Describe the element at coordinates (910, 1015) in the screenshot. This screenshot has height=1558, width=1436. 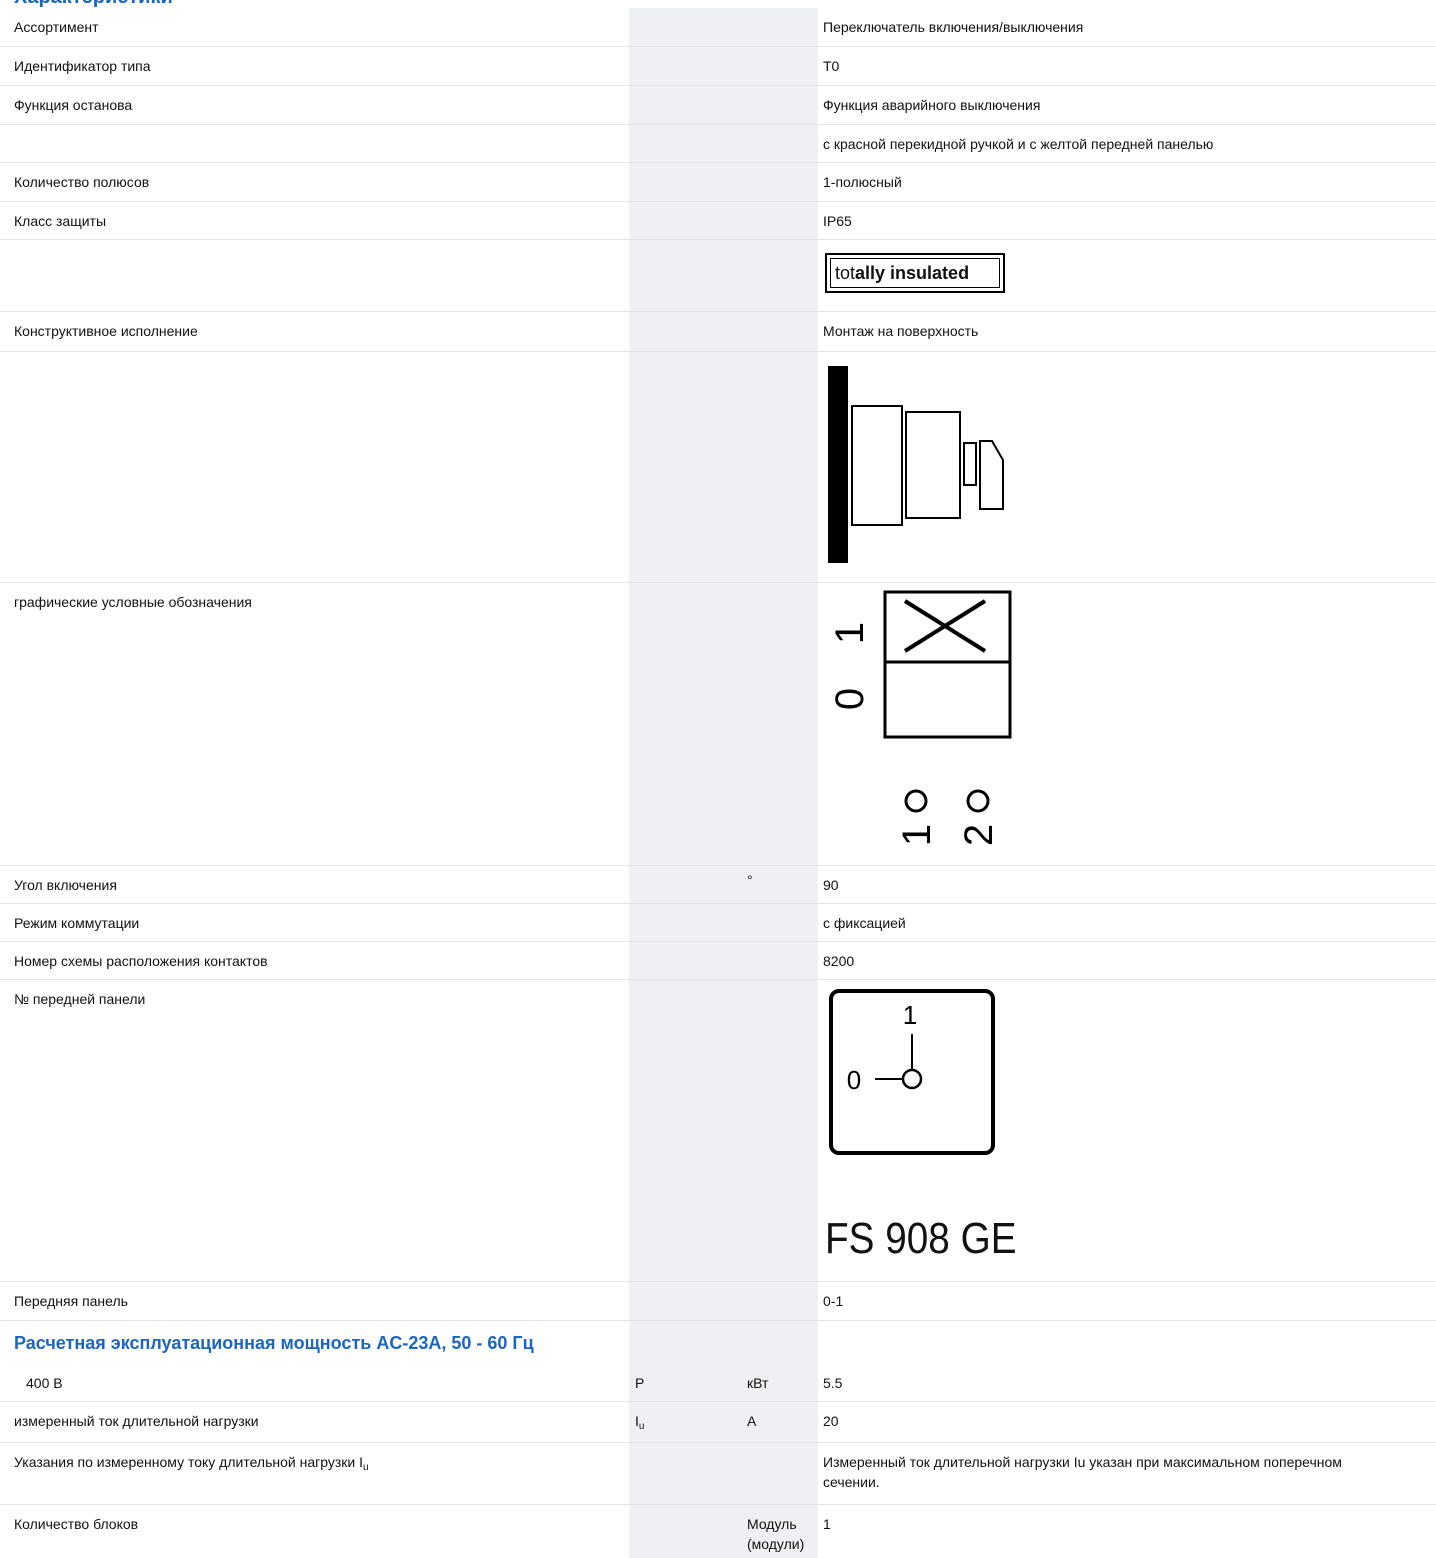
I see `dial-label-1: 1` at that location.